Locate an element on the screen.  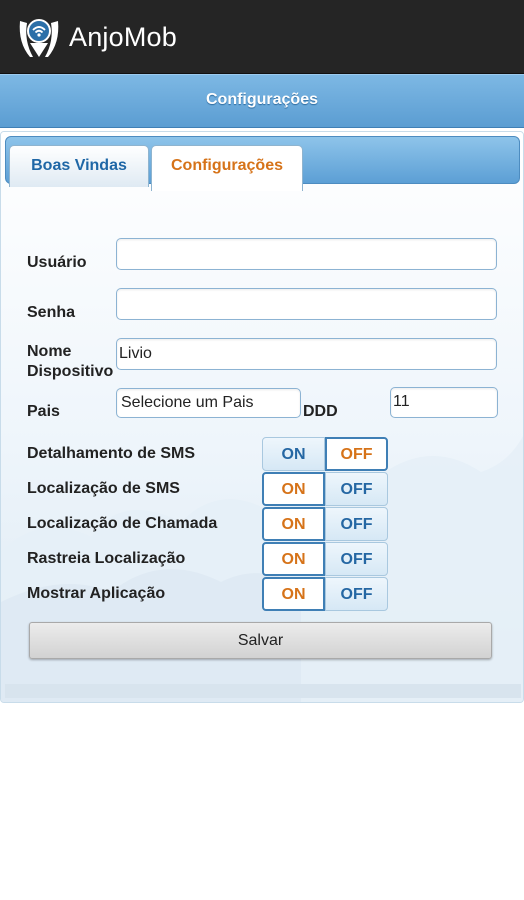
toggle-label: Localização de Chamada is located at coordinates (122, 523).